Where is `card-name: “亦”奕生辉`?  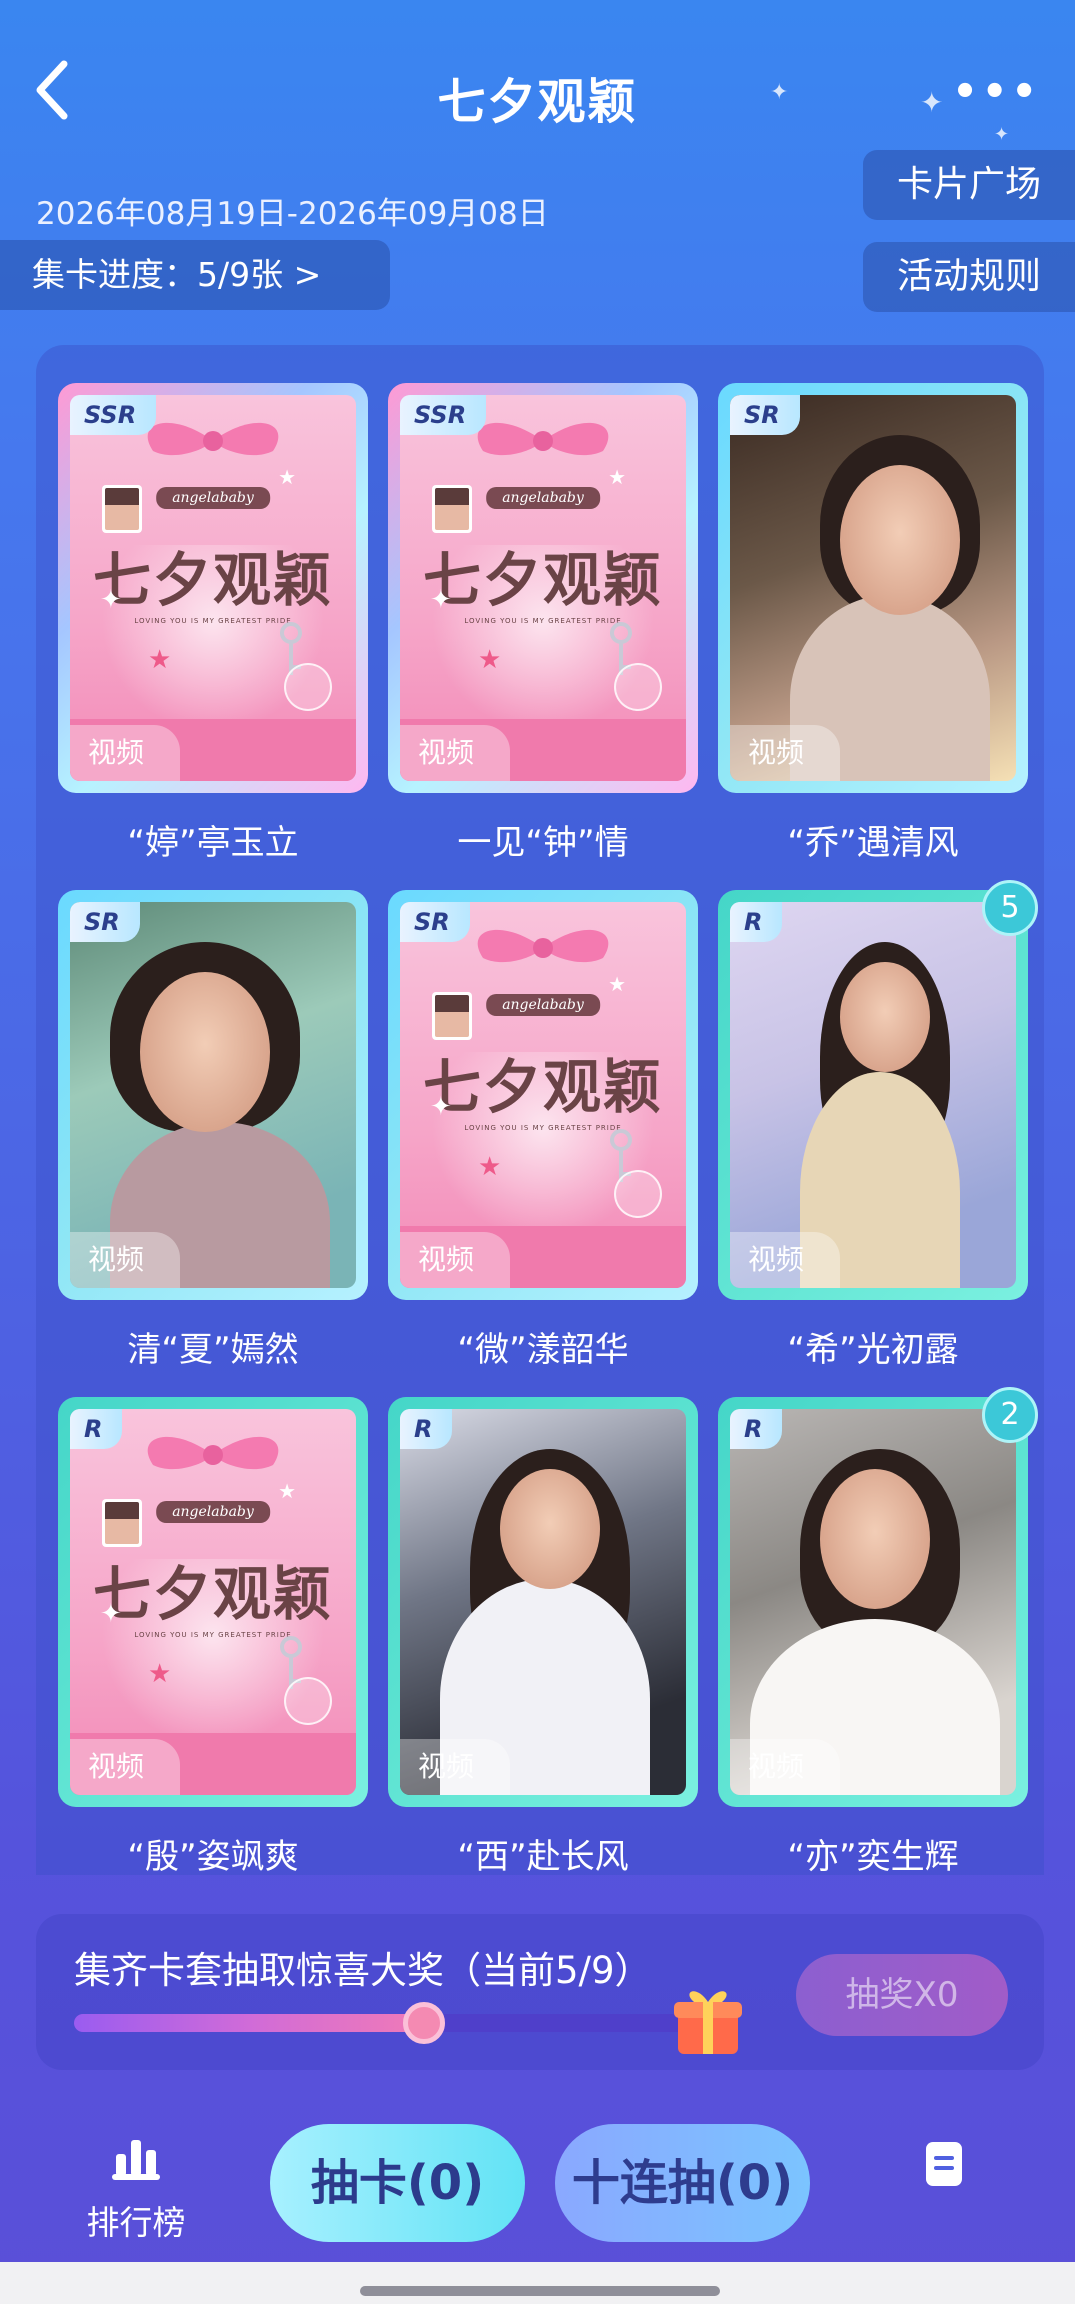 card-name: “亦”奕生辉 is located at coordinates (873, 1857).